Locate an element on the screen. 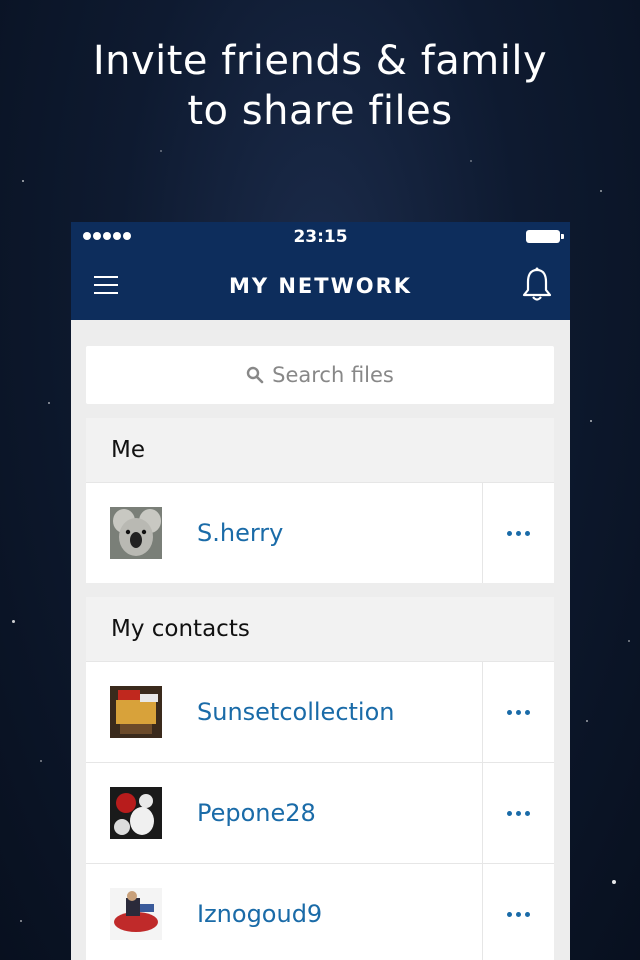 Image resolution: width=640 pixels, height=960 pixels. contact-name: Pepone28 is located at coordinates (256, 813).